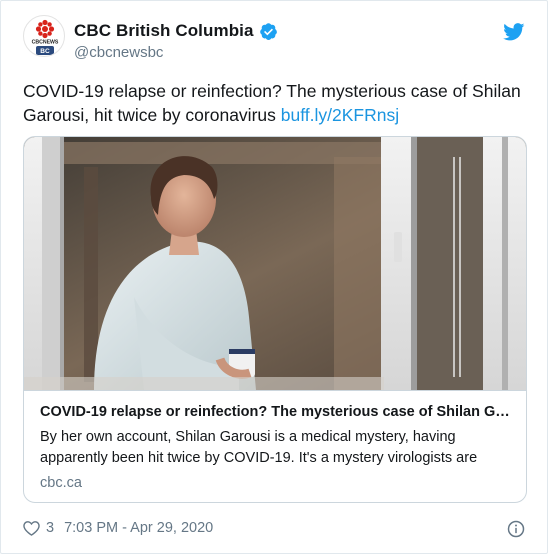 Image resolution: width=548 pixels, height=554 pixels. I want to click on twitter-logo-icon, so click(514, 32).